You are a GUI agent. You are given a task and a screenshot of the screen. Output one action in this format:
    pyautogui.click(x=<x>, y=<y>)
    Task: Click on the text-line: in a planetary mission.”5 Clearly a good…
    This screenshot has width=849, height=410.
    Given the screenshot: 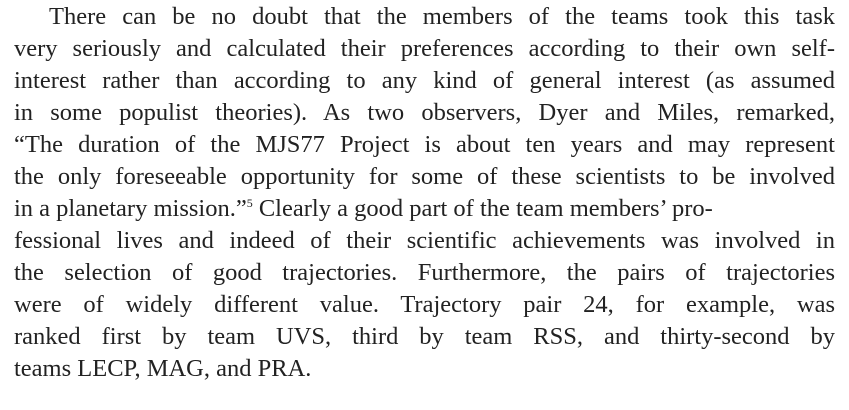 What is the action you would take?
    pyautogui.click(x=424, y=209)
    